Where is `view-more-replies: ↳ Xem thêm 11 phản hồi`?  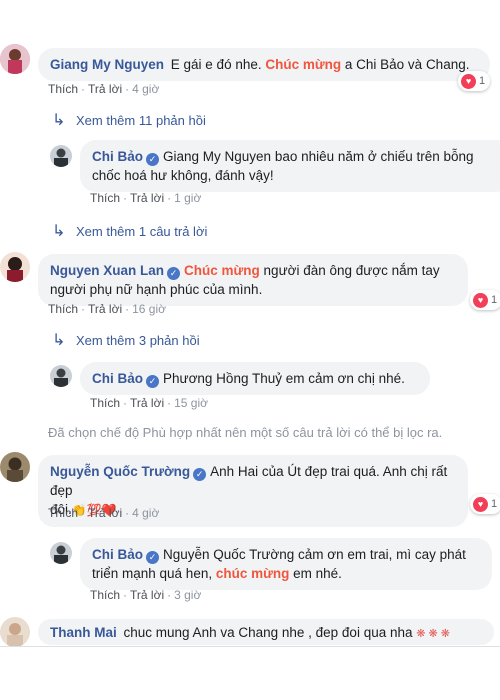 view-more-replies: ↳ Xem thêm 11 phản hồi is located at coordinates (129, 120).